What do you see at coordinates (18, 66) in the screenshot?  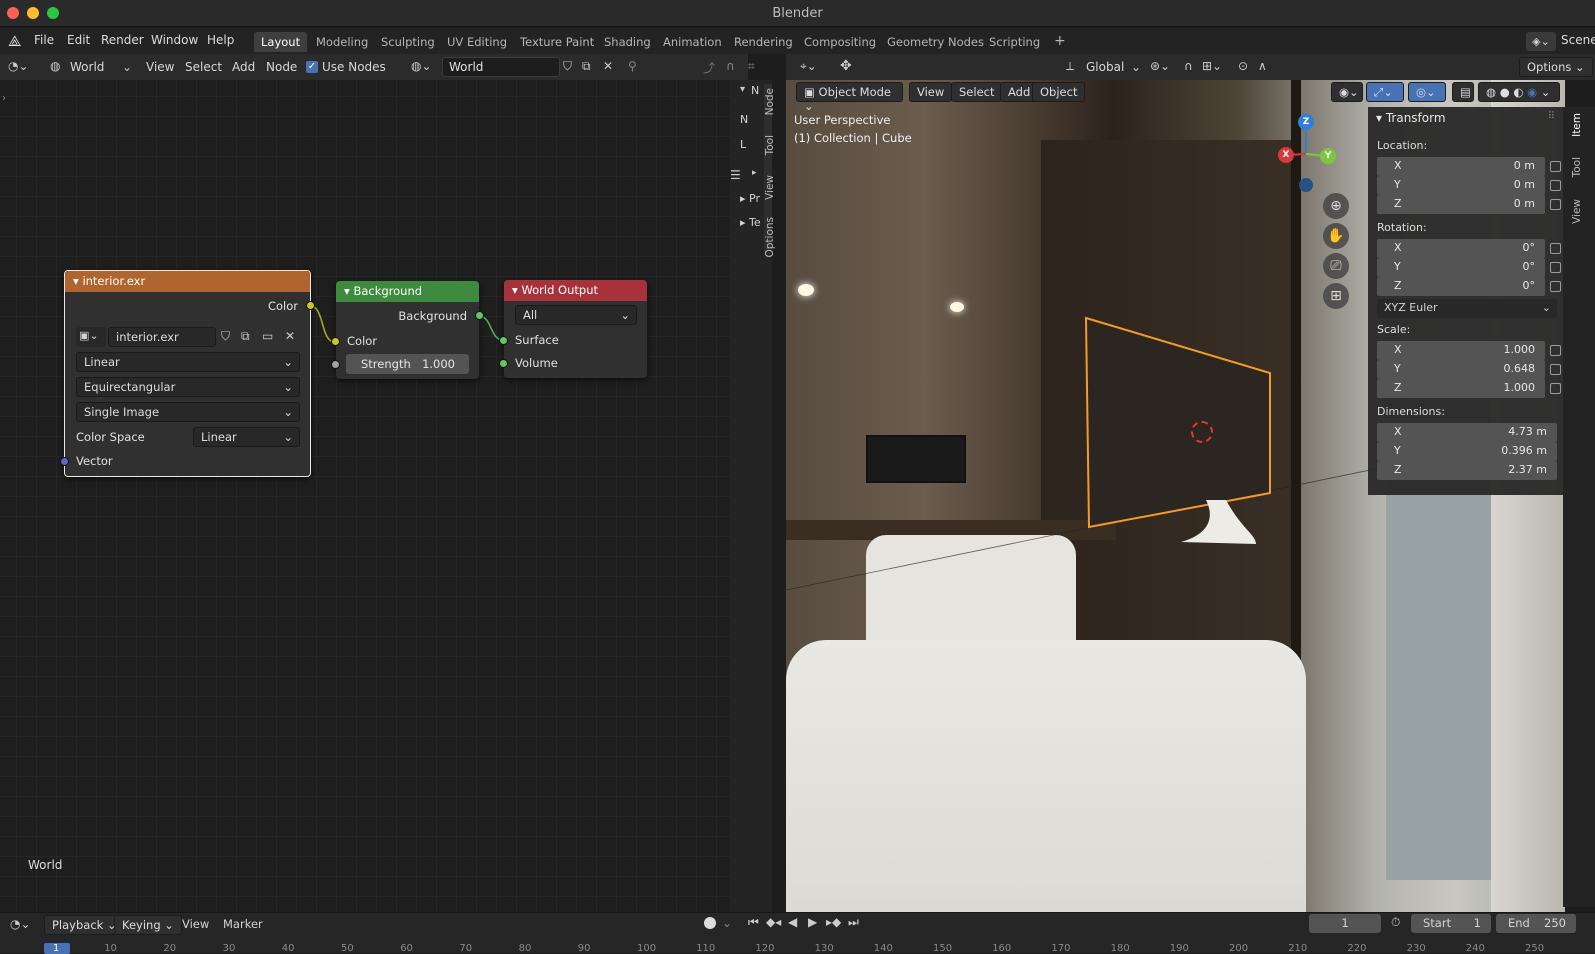 I see `editor-type-icon: ◔⌄` at bounding box center [18, 66].